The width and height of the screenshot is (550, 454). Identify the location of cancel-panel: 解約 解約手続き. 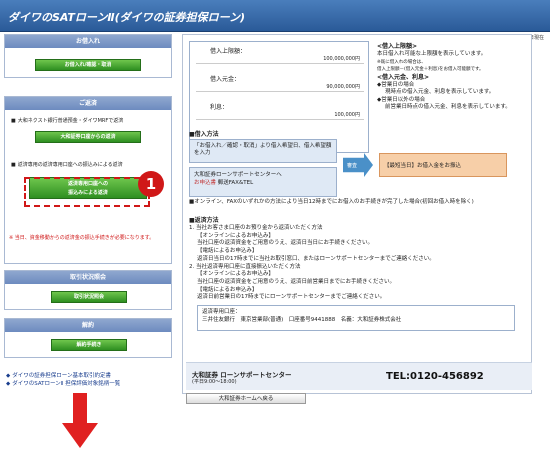
(88, 338).